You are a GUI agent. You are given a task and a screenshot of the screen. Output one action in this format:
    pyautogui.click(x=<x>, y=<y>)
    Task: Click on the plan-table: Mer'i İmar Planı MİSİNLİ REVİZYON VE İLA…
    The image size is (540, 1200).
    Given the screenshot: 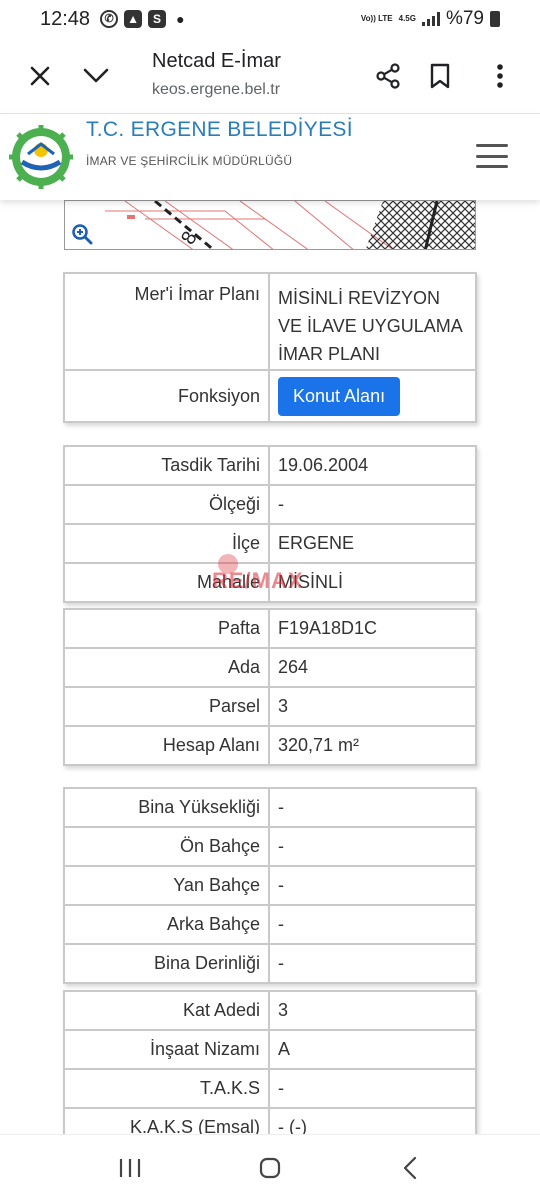 What is the action you would take?
    pyautogui.click(x=270, y=347)
    